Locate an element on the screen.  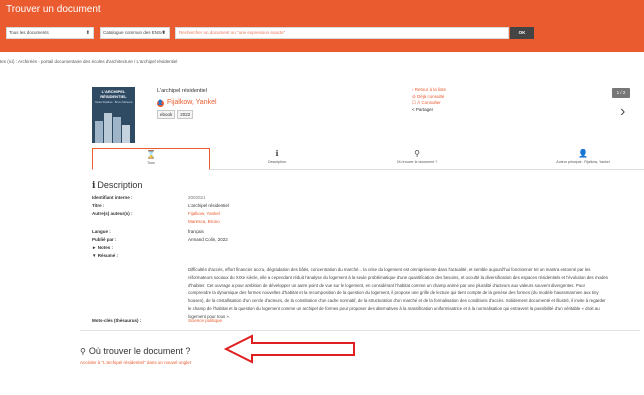
already-consulted-label: Déjà consulté is located at coordinates (431, 96).